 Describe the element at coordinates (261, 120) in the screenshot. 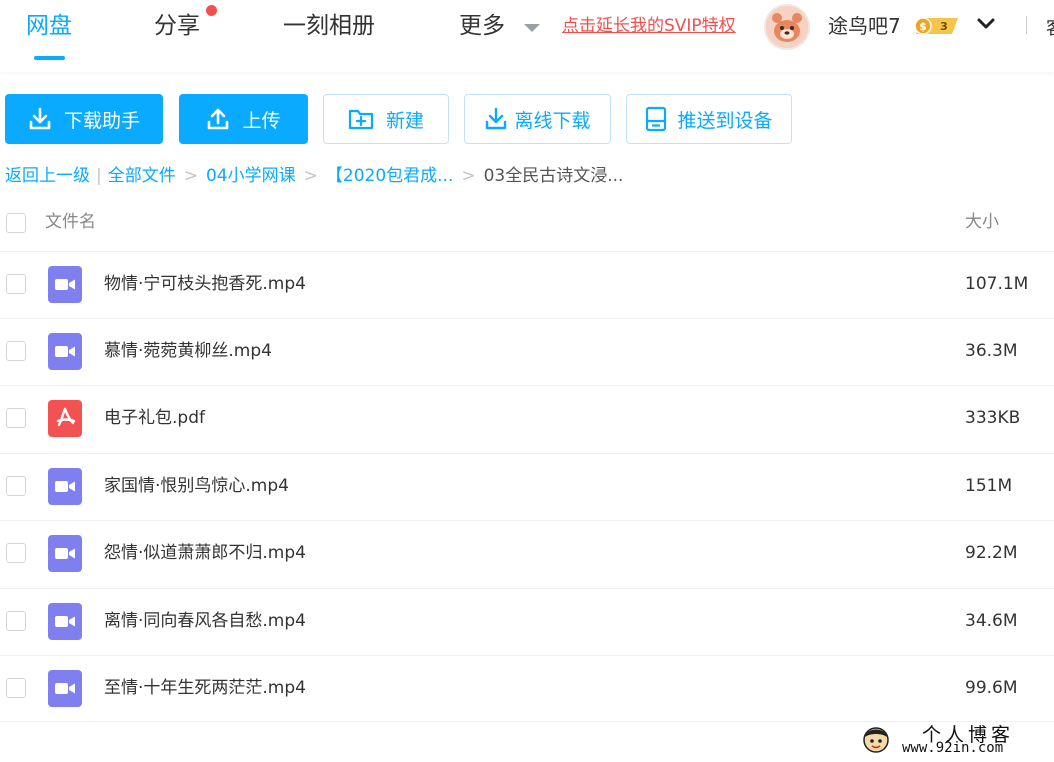

I see `upload-label: 上传` at that location.